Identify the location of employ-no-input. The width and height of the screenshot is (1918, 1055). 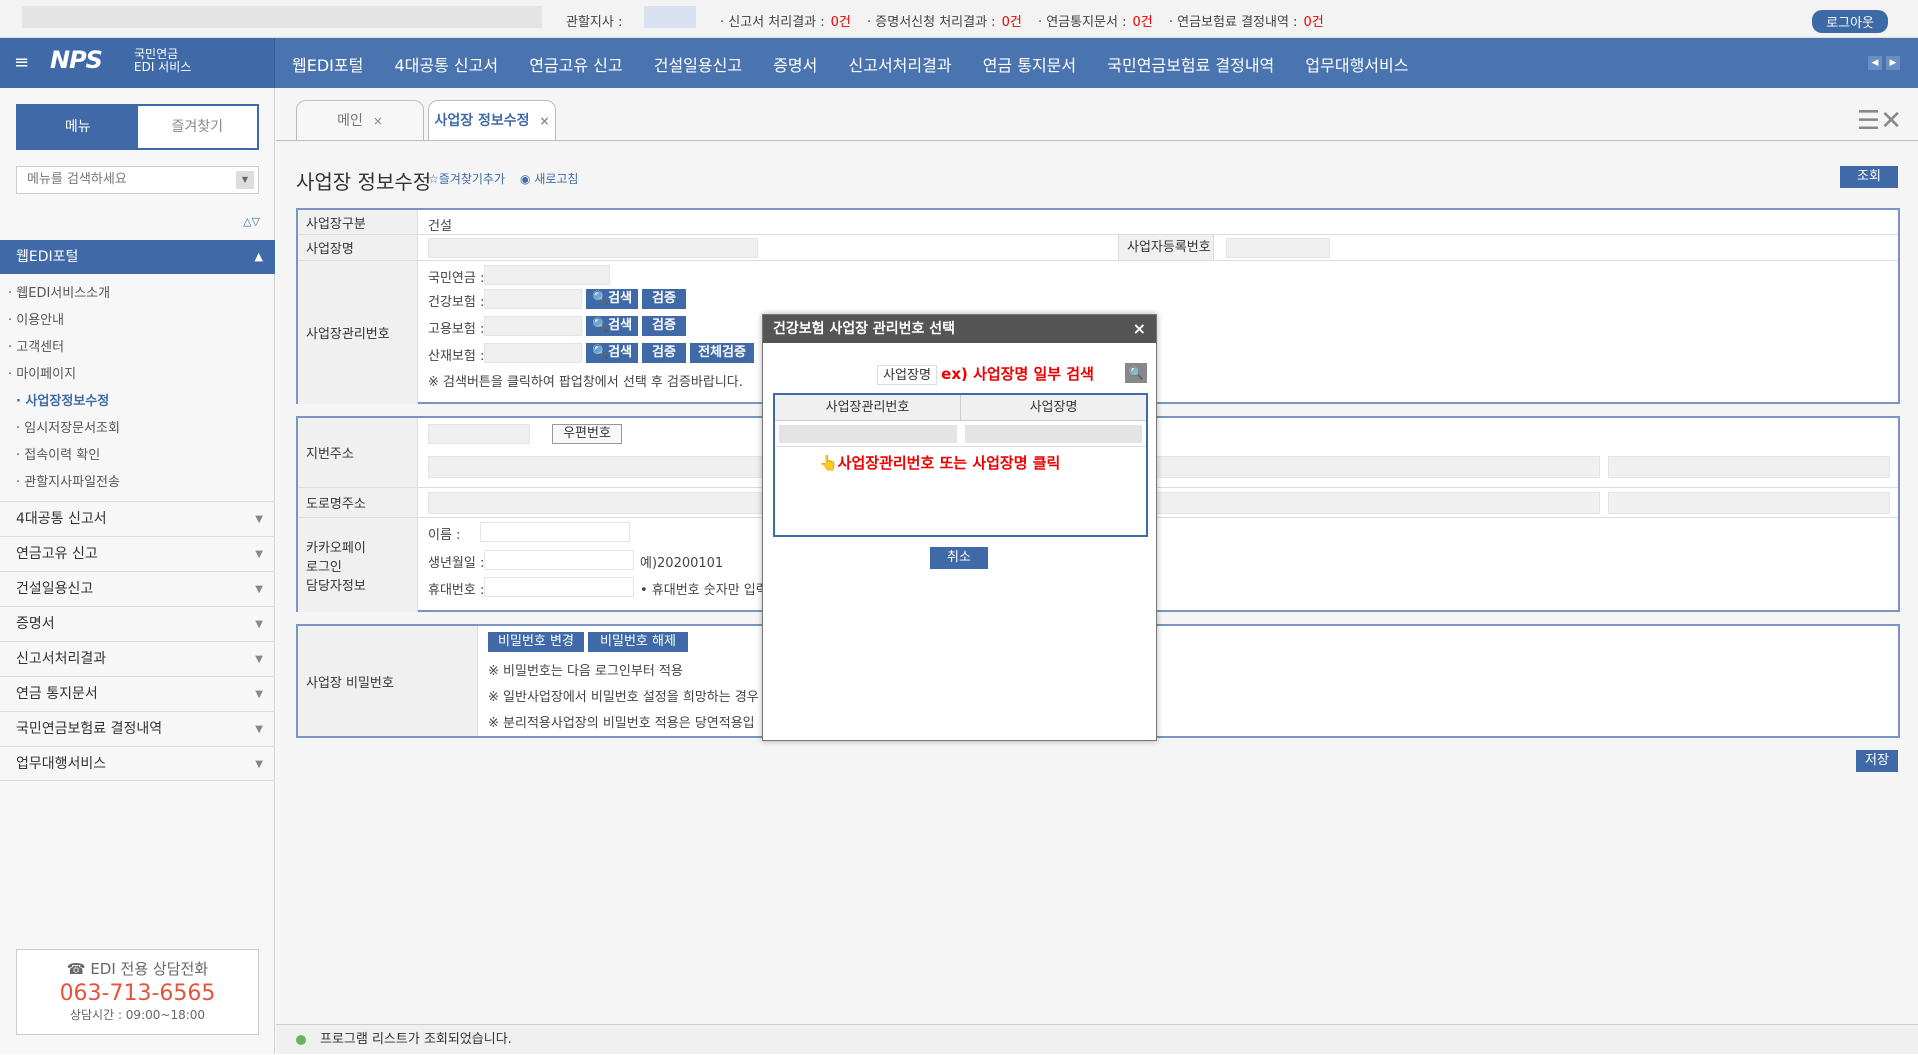
(533, 326).